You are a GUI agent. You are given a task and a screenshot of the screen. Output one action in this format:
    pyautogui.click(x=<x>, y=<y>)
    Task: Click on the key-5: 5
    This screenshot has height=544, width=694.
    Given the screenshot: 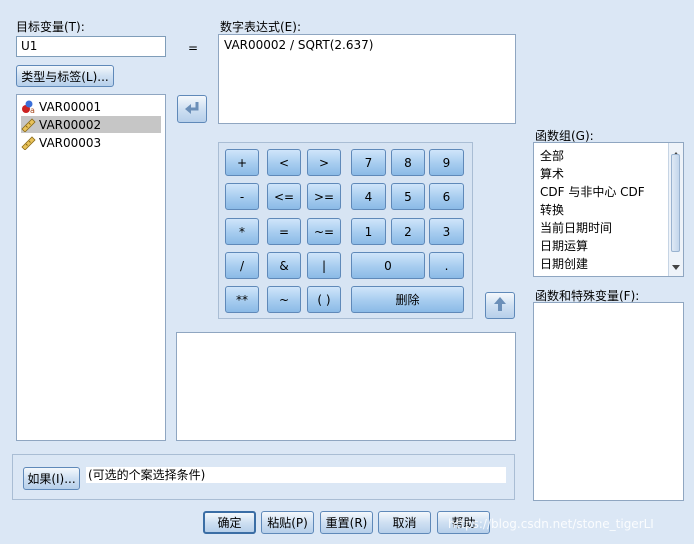 What is the action you would take?
    pyautogui.click(x=408, y=196)
    